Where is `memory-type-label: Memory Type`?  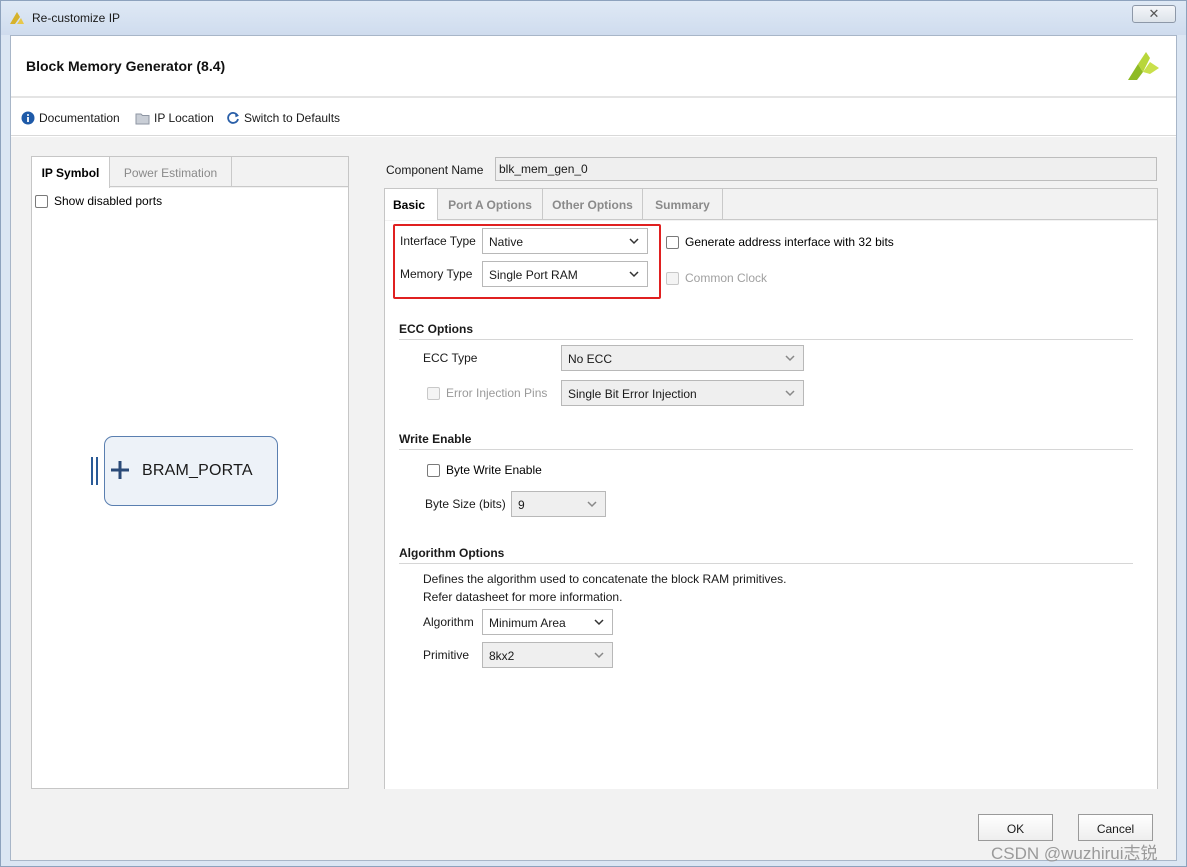
memory-type-label: Memory Type is located at coordinates (436, 274).